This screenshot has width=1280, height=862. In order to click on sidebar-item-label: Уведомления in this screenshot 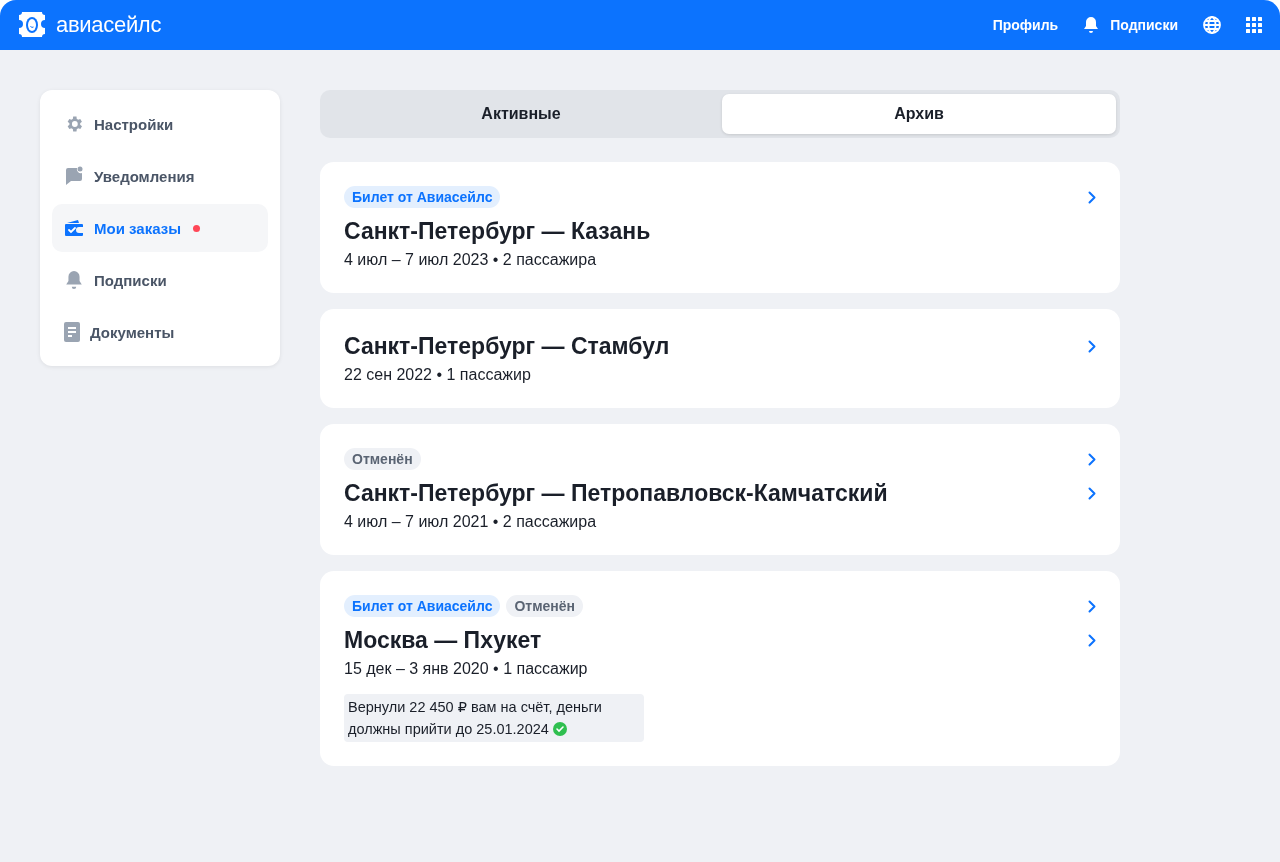, I will do `click(144, 176)`.